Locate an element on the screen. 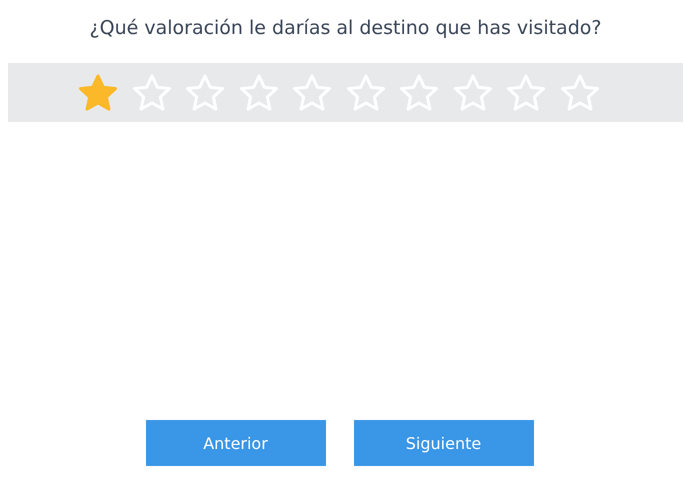 Image resolution: width=691 pixels, height=482 pixels. next-button: Siguiente is located at coordinates (444, 443).